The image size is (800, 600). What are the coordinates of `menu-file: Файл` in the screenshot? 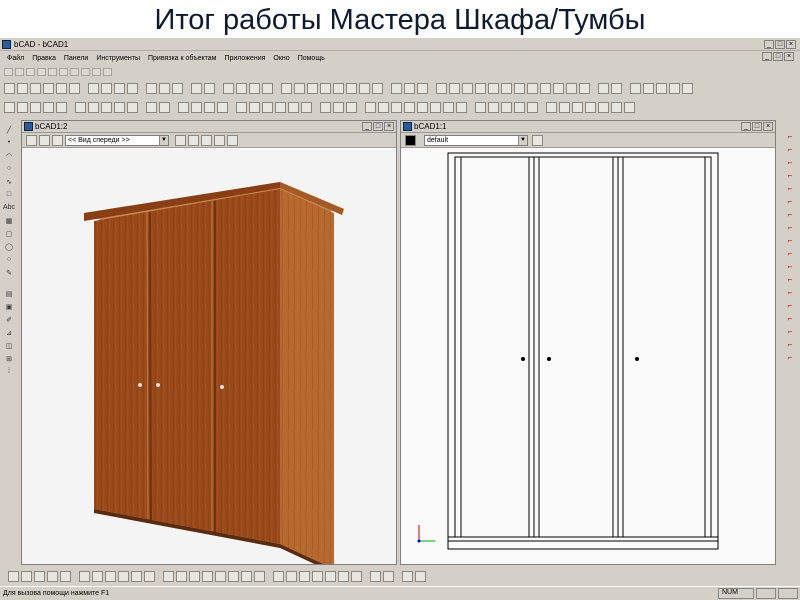 It's located at (15, 58).